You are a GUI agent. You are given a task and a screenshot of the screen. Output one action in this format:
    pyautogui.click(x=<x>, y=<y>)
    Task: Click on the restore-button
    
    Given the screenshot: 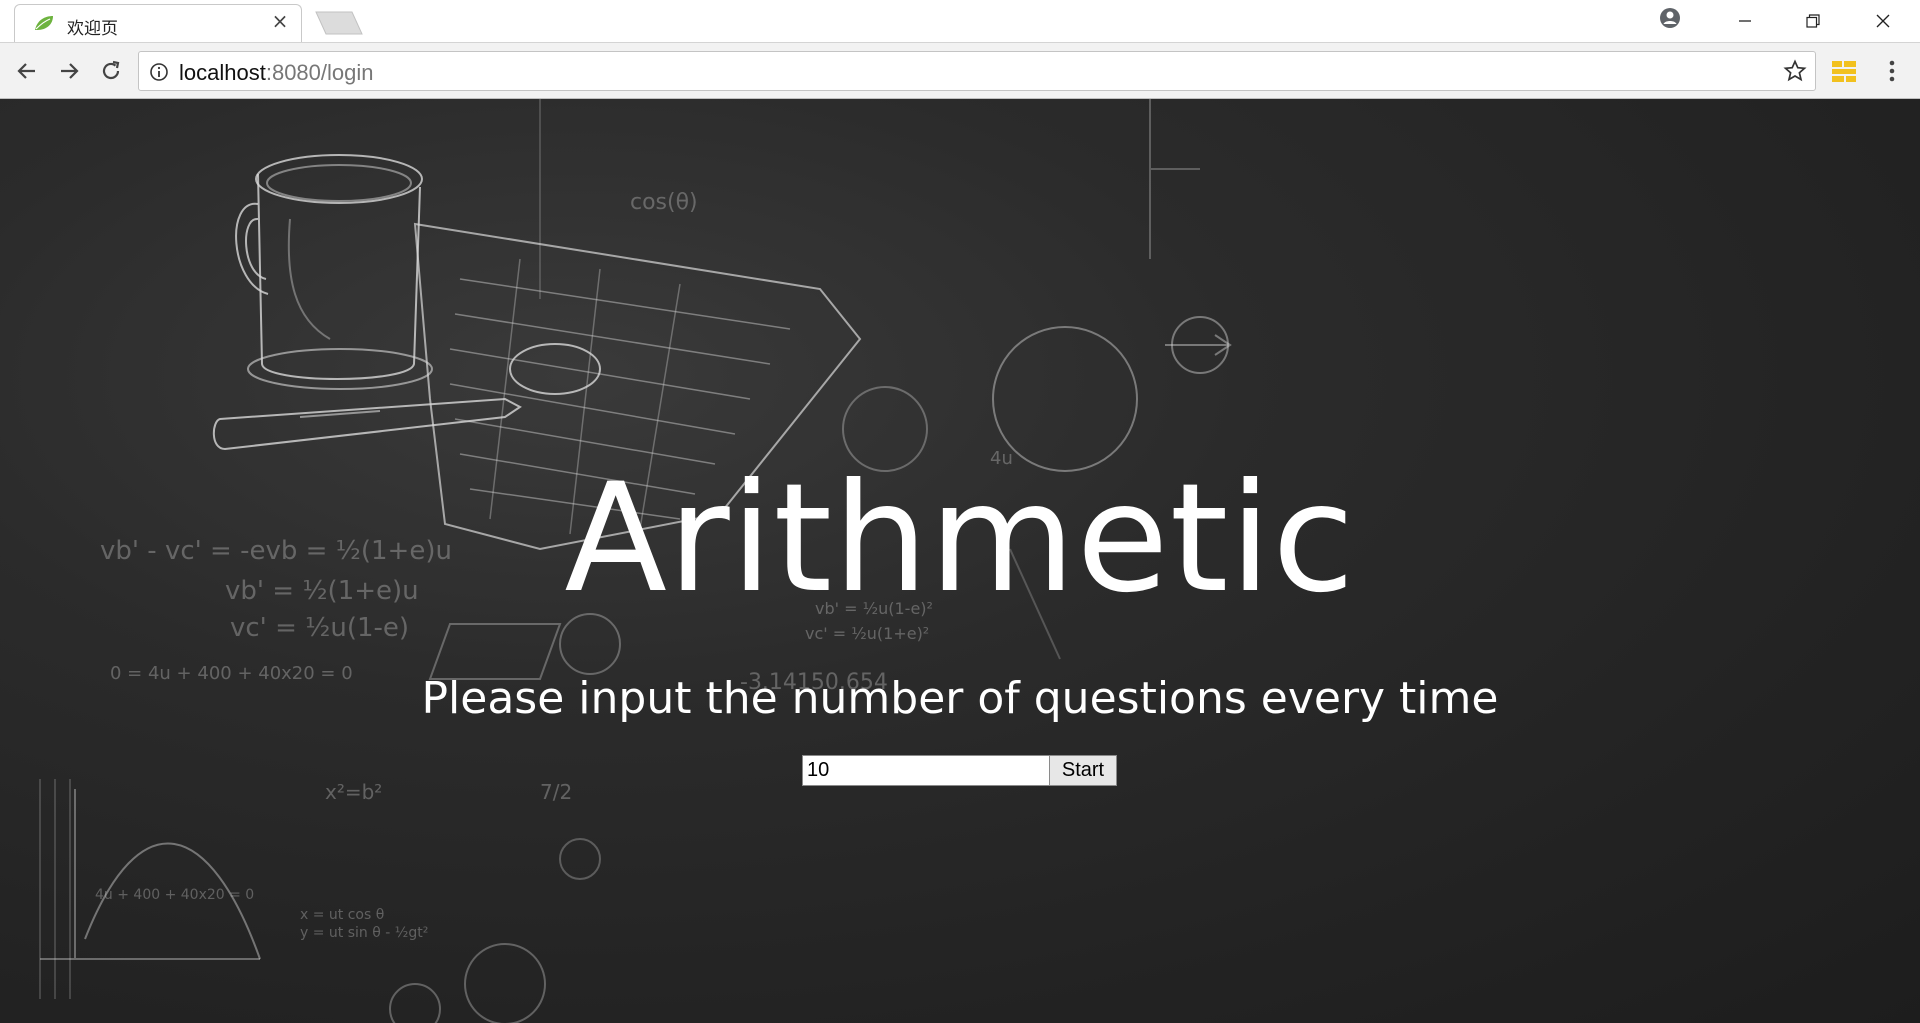 What is the action you would take?
    pyautogui.click(x=1813, y=21)
    